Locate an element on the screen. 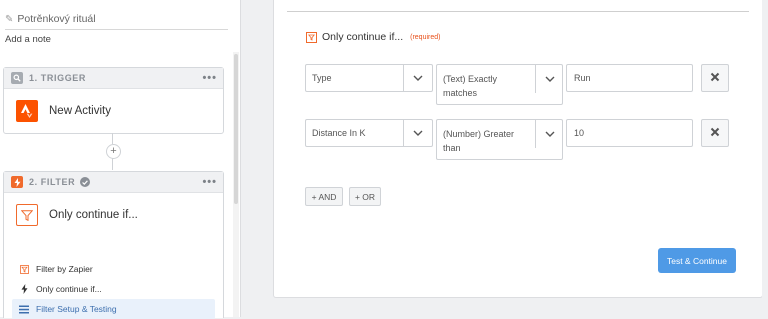 This screenshot has width=768, height=319. small-funnel-icon is located at coordinates (24, 269).